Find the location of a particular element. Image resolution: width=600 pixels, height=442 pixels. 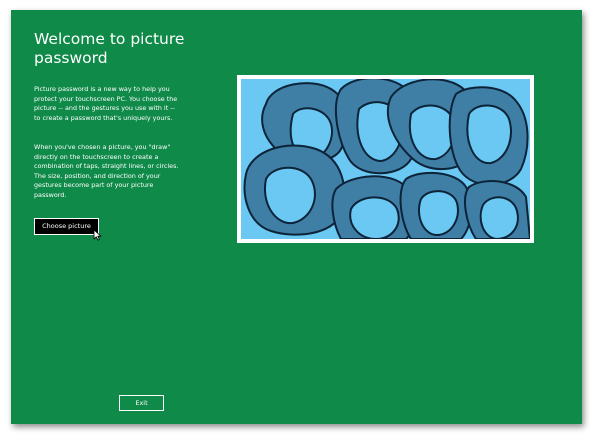

choose-picture-button: Choose picture is located at coordinates (66, 226).